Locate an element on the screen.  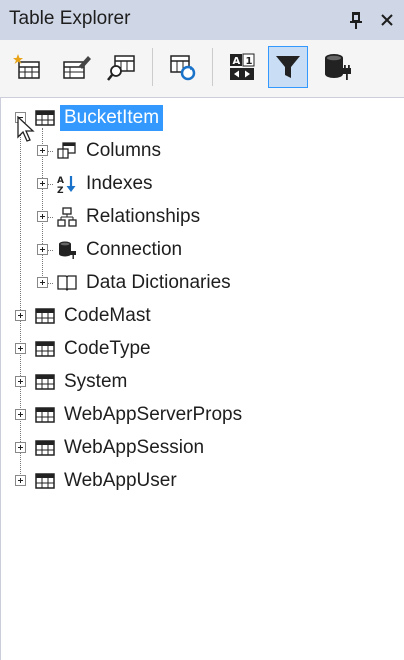
relationships-icon is located at coordinates (67, 217).